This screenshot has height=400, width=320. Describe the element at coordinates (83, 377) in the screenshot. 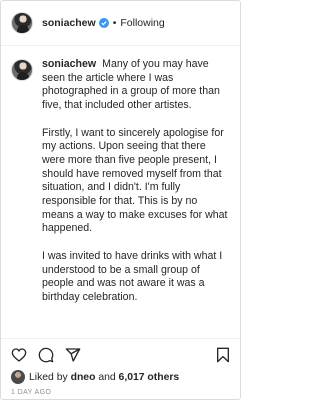

I see `liker-username-link: dneo` at that location.